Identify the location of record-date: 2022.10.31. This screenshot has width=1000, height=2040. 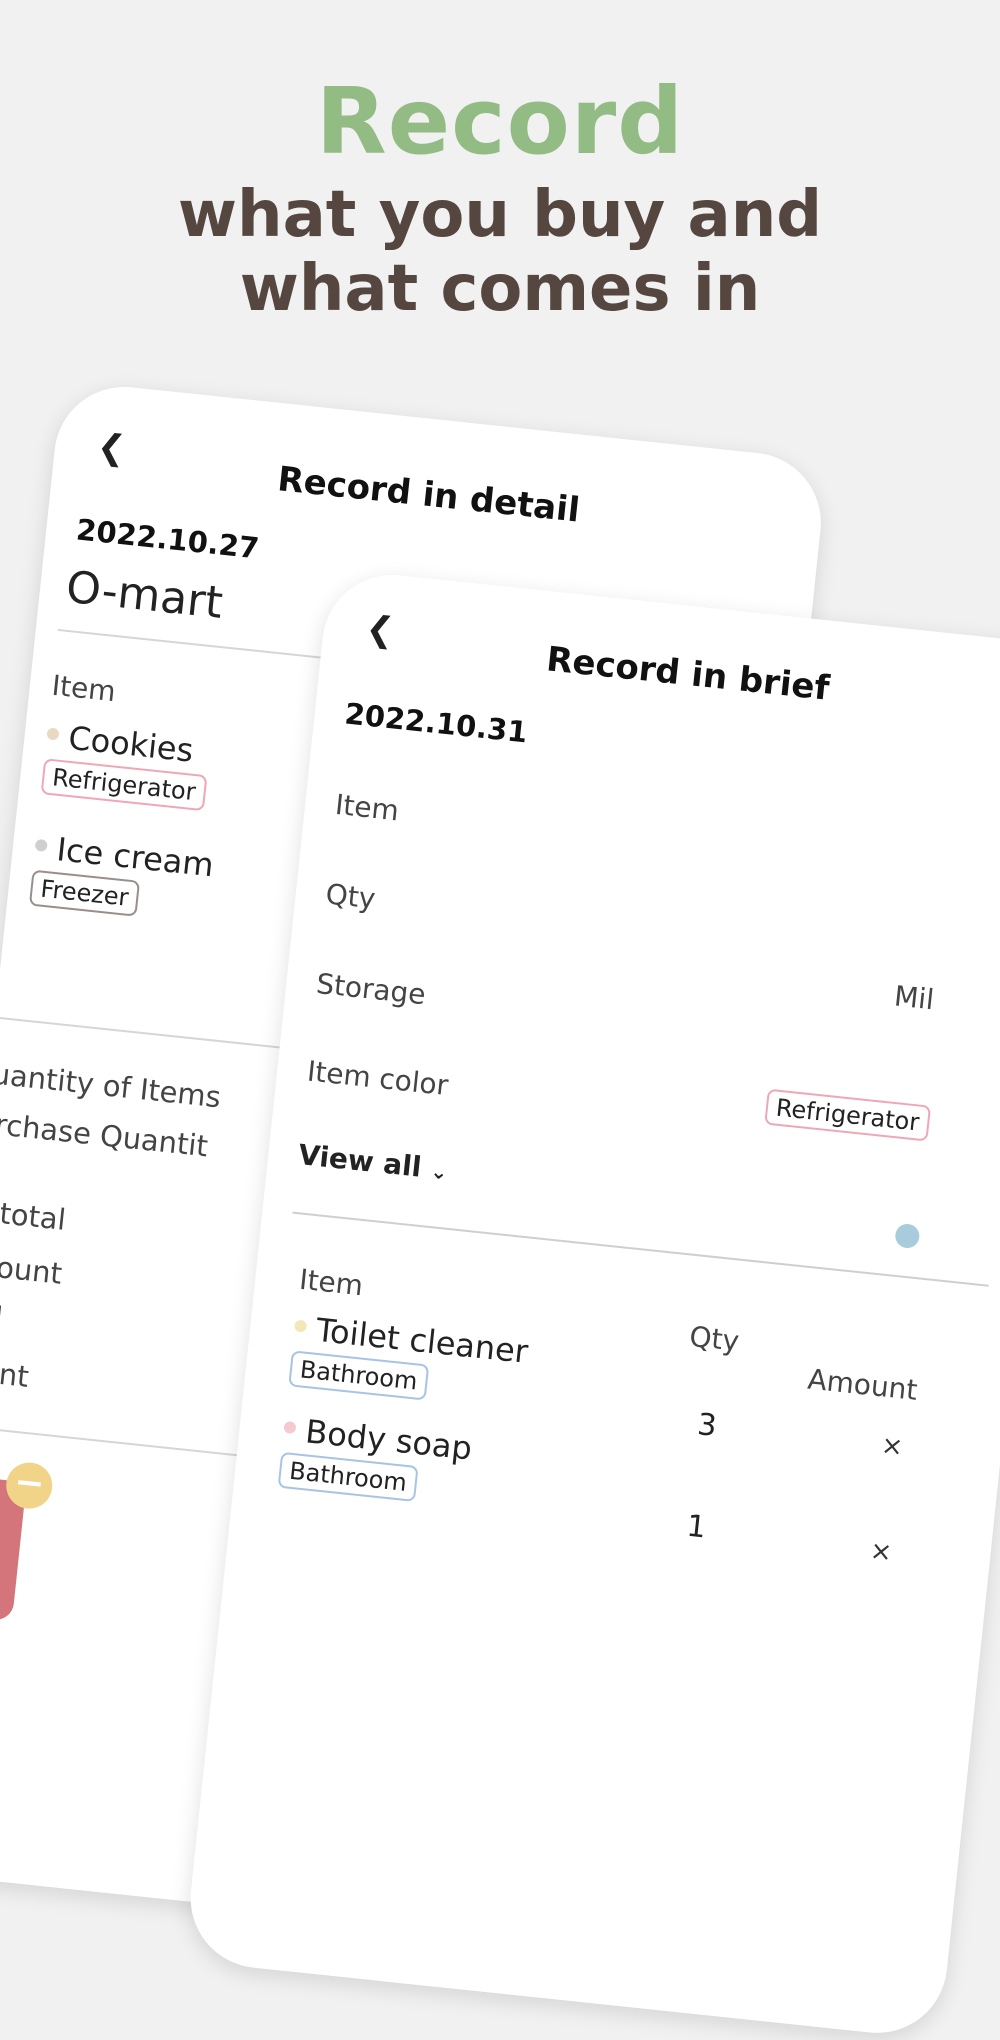
(436, 723).